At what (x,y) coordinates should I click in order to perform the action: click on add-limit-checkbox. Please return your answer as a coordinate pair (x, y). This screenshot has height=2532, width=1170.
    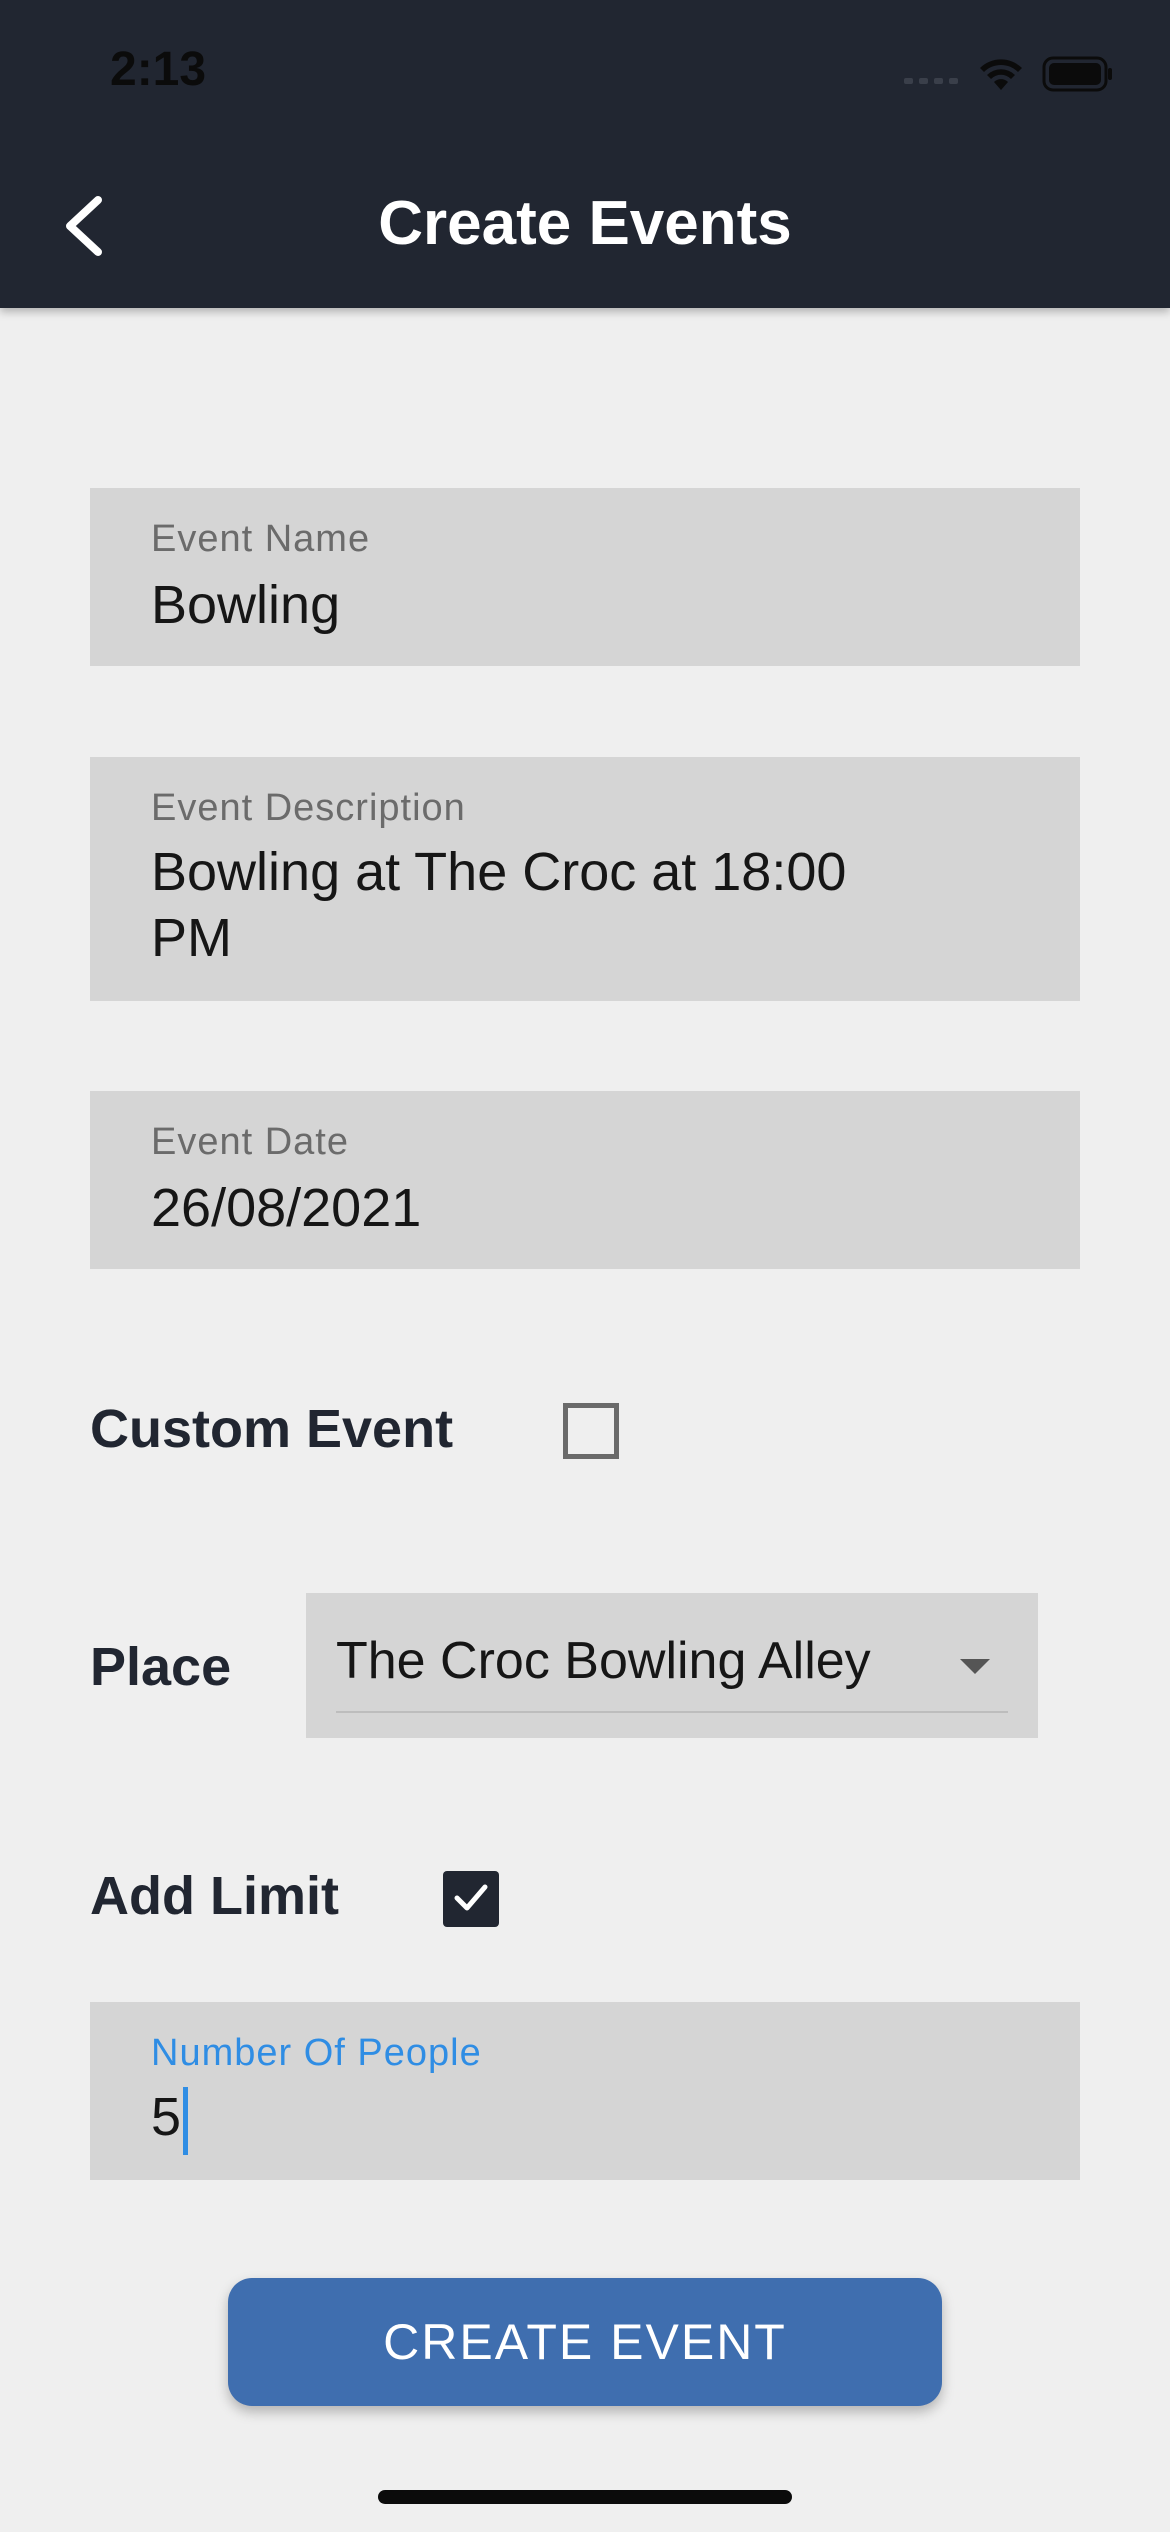
    Looking at the image, I should click on (471, 1899).